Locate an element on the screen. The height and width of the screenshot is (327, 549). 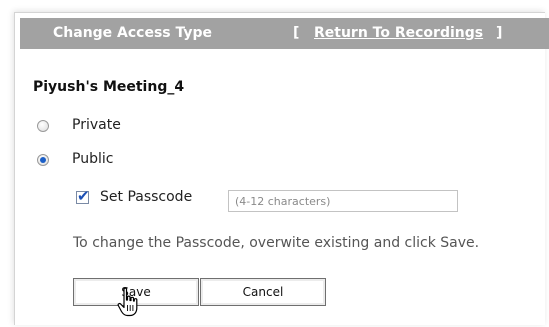
public-radio is located at coordinates (43, 160).